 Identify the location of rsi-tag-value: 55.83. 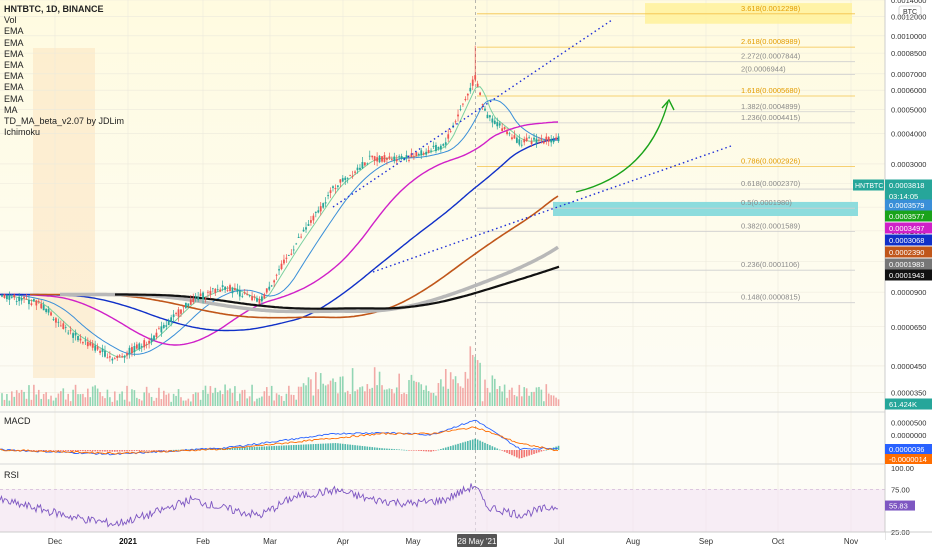
(898, 506).